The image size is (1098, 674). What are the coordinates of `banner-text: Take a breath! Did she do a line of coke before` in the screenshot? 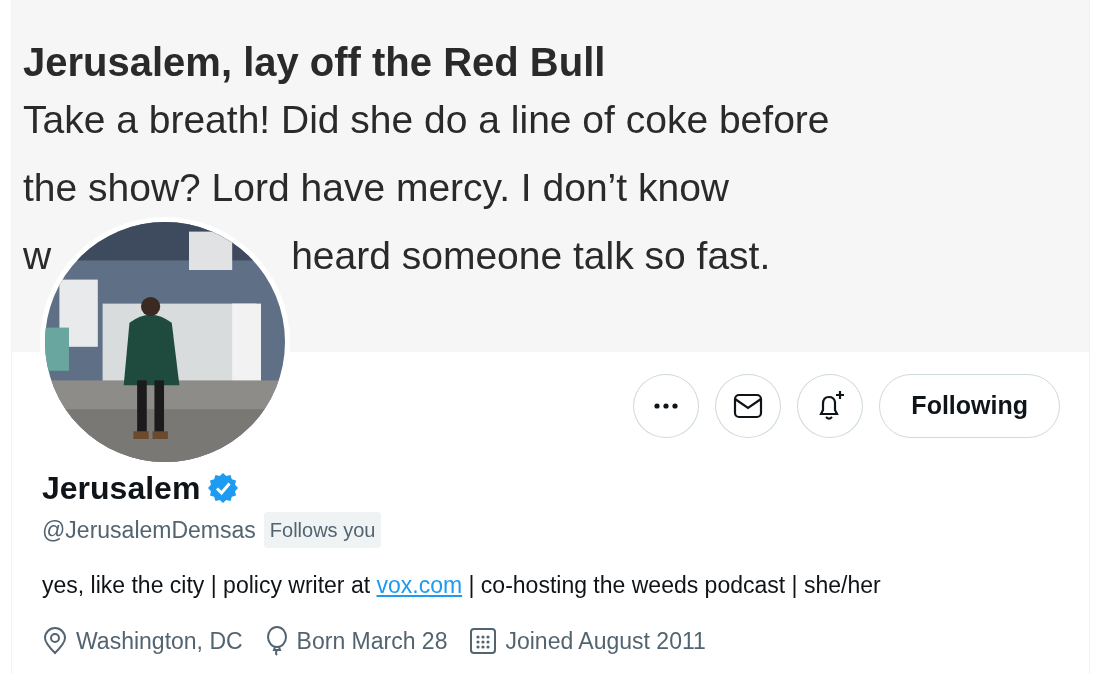 It's located at (426, 119).